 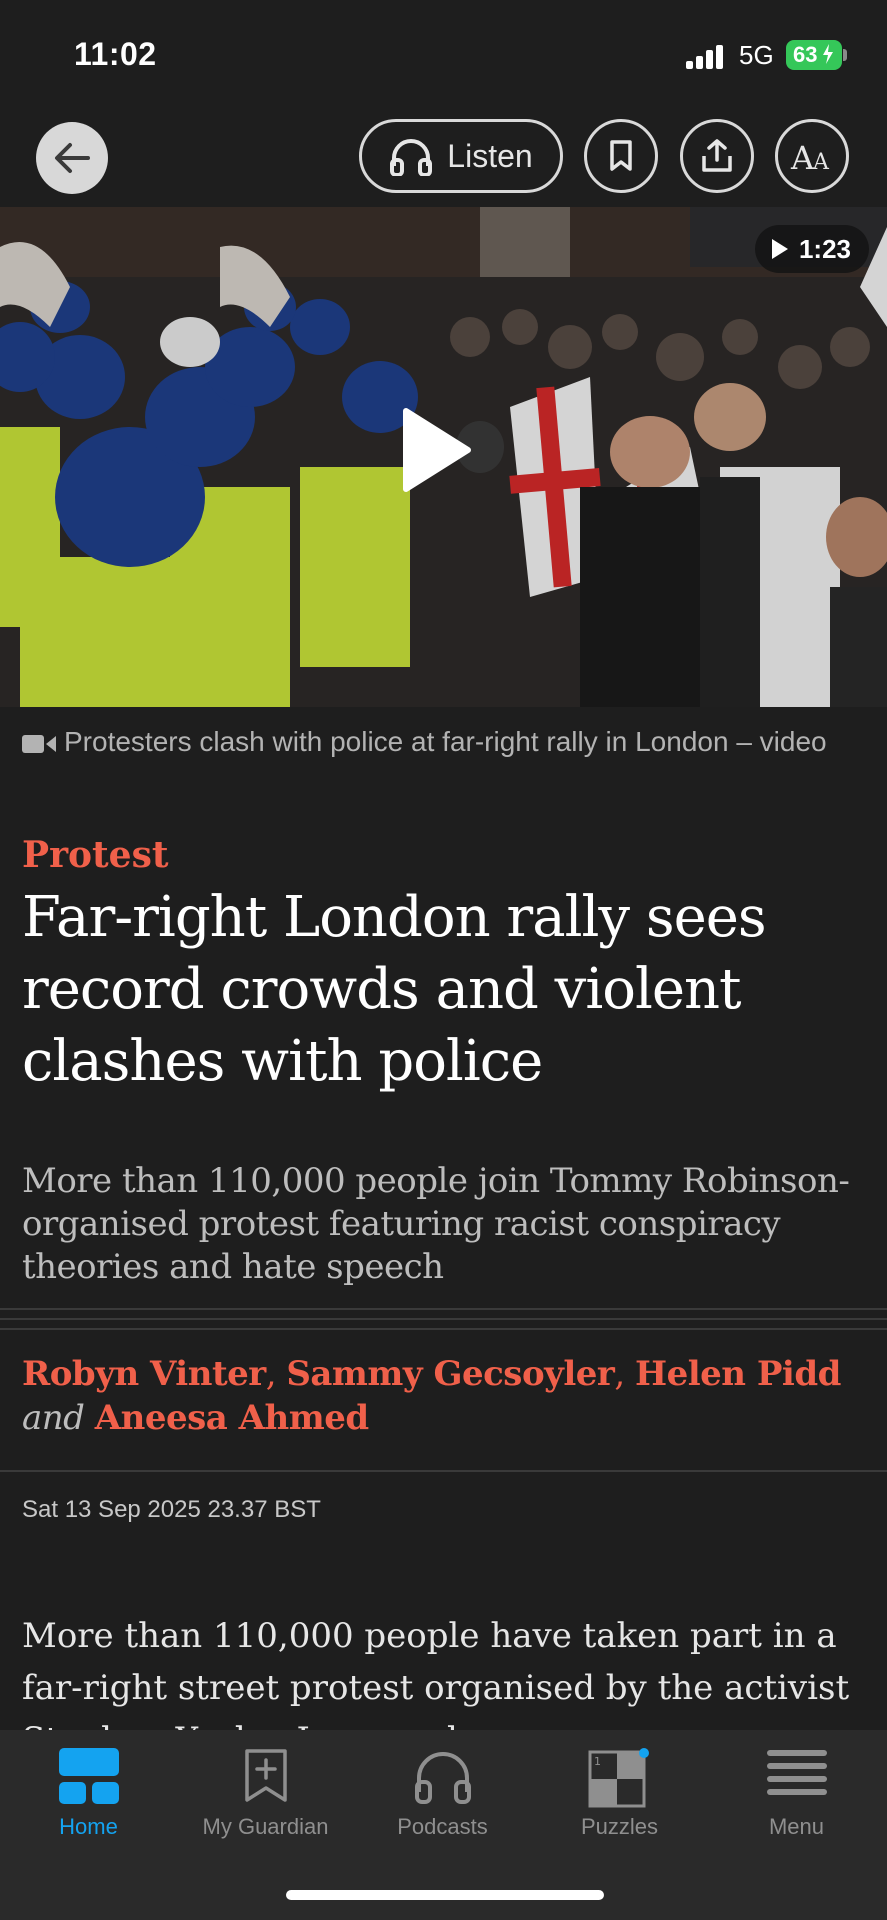 What do you see at coordinates (88, 1776) in the screenshot?
I see `home-icon` at bounding box center [88, 1776].